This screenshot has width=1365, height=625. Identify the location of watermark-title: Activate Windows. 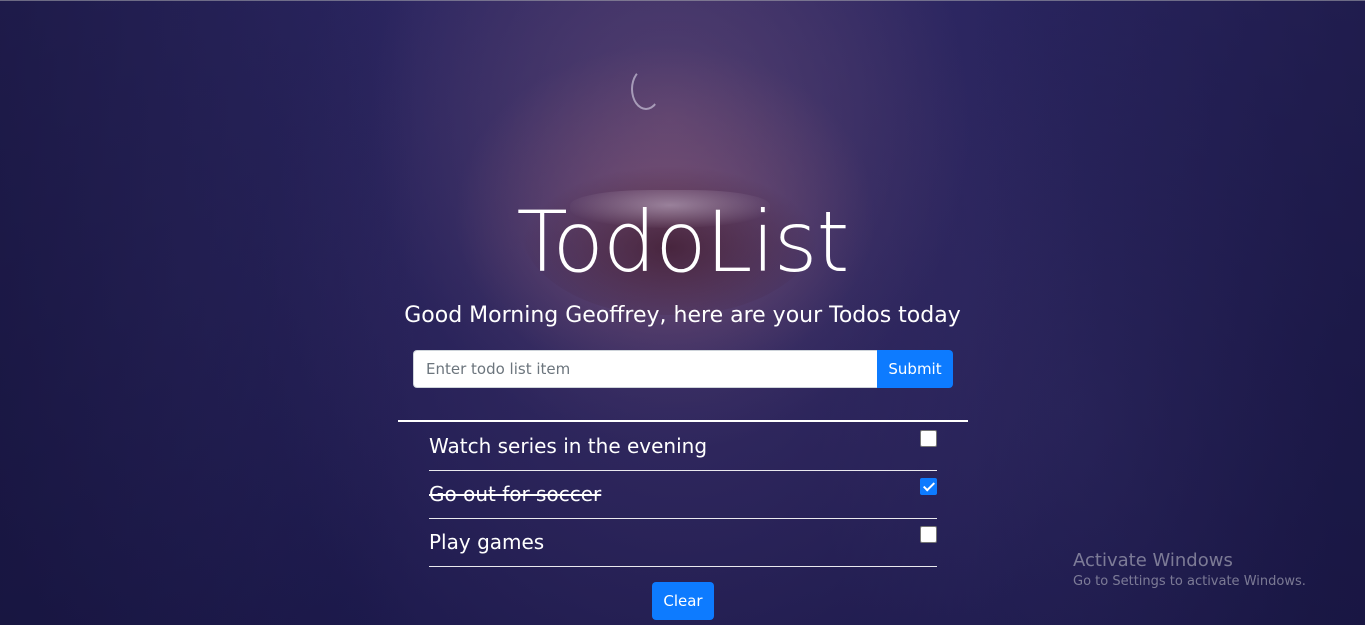
(1153, 560).